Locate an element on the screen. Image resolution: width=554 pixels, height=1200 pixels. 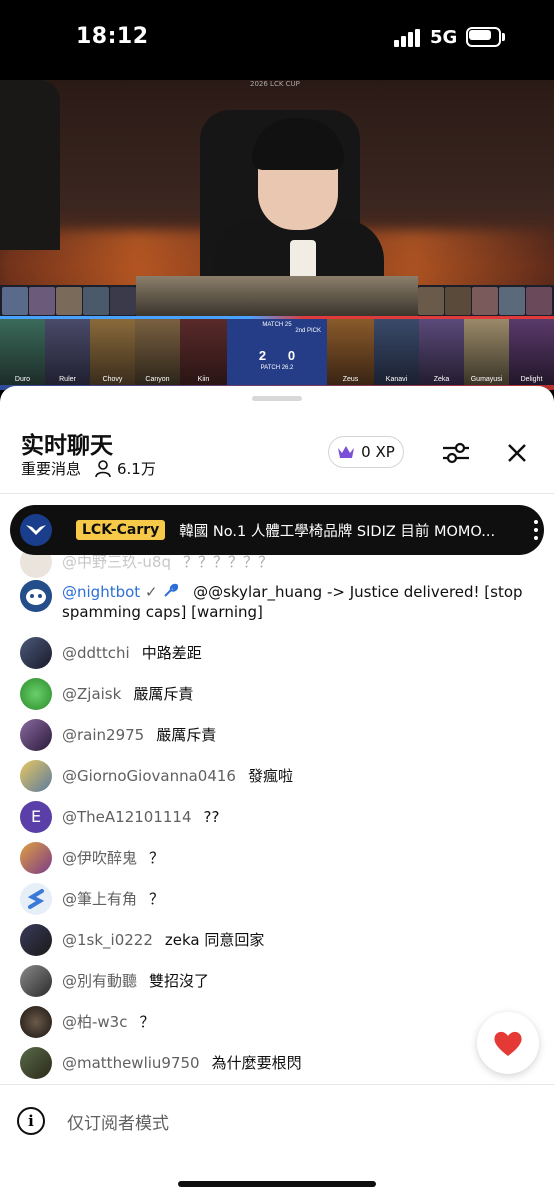
heart-icon is located at coordinates (508, 1043).